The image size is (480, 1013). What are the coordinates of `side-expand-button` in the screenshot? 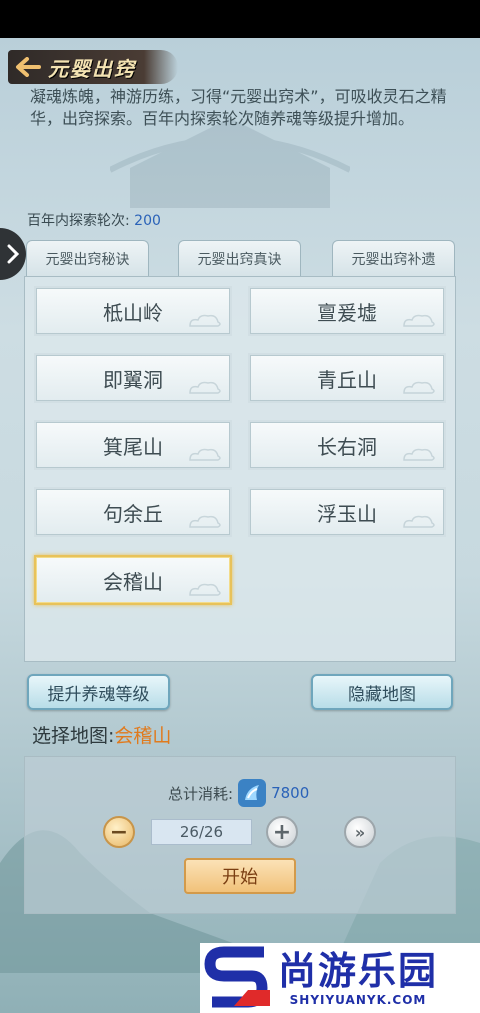 It's located at (13, 254).